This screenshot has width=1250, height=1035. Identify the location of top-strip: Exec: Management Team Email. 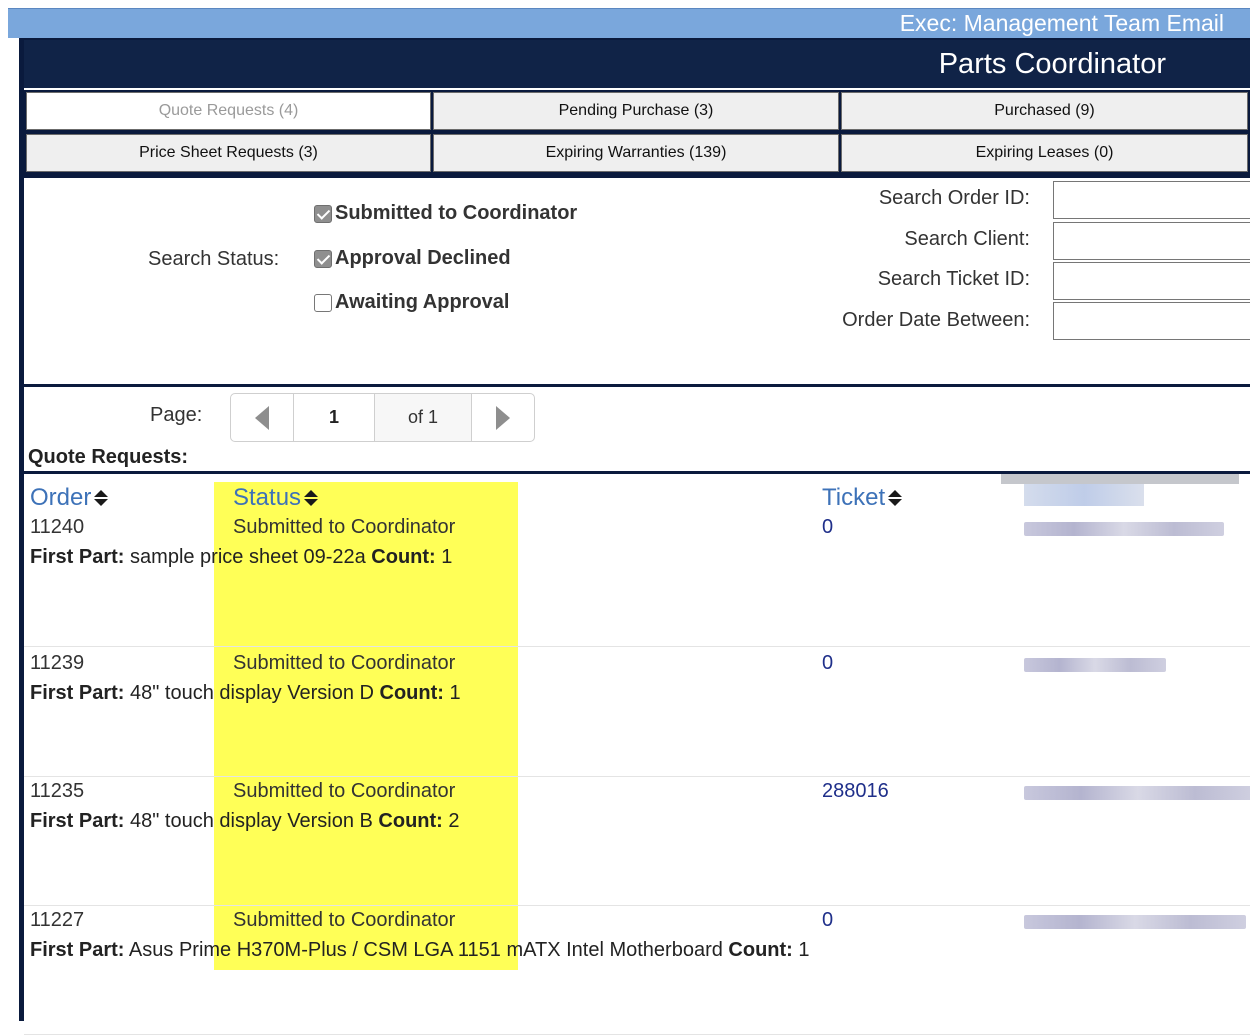
(629, 23).